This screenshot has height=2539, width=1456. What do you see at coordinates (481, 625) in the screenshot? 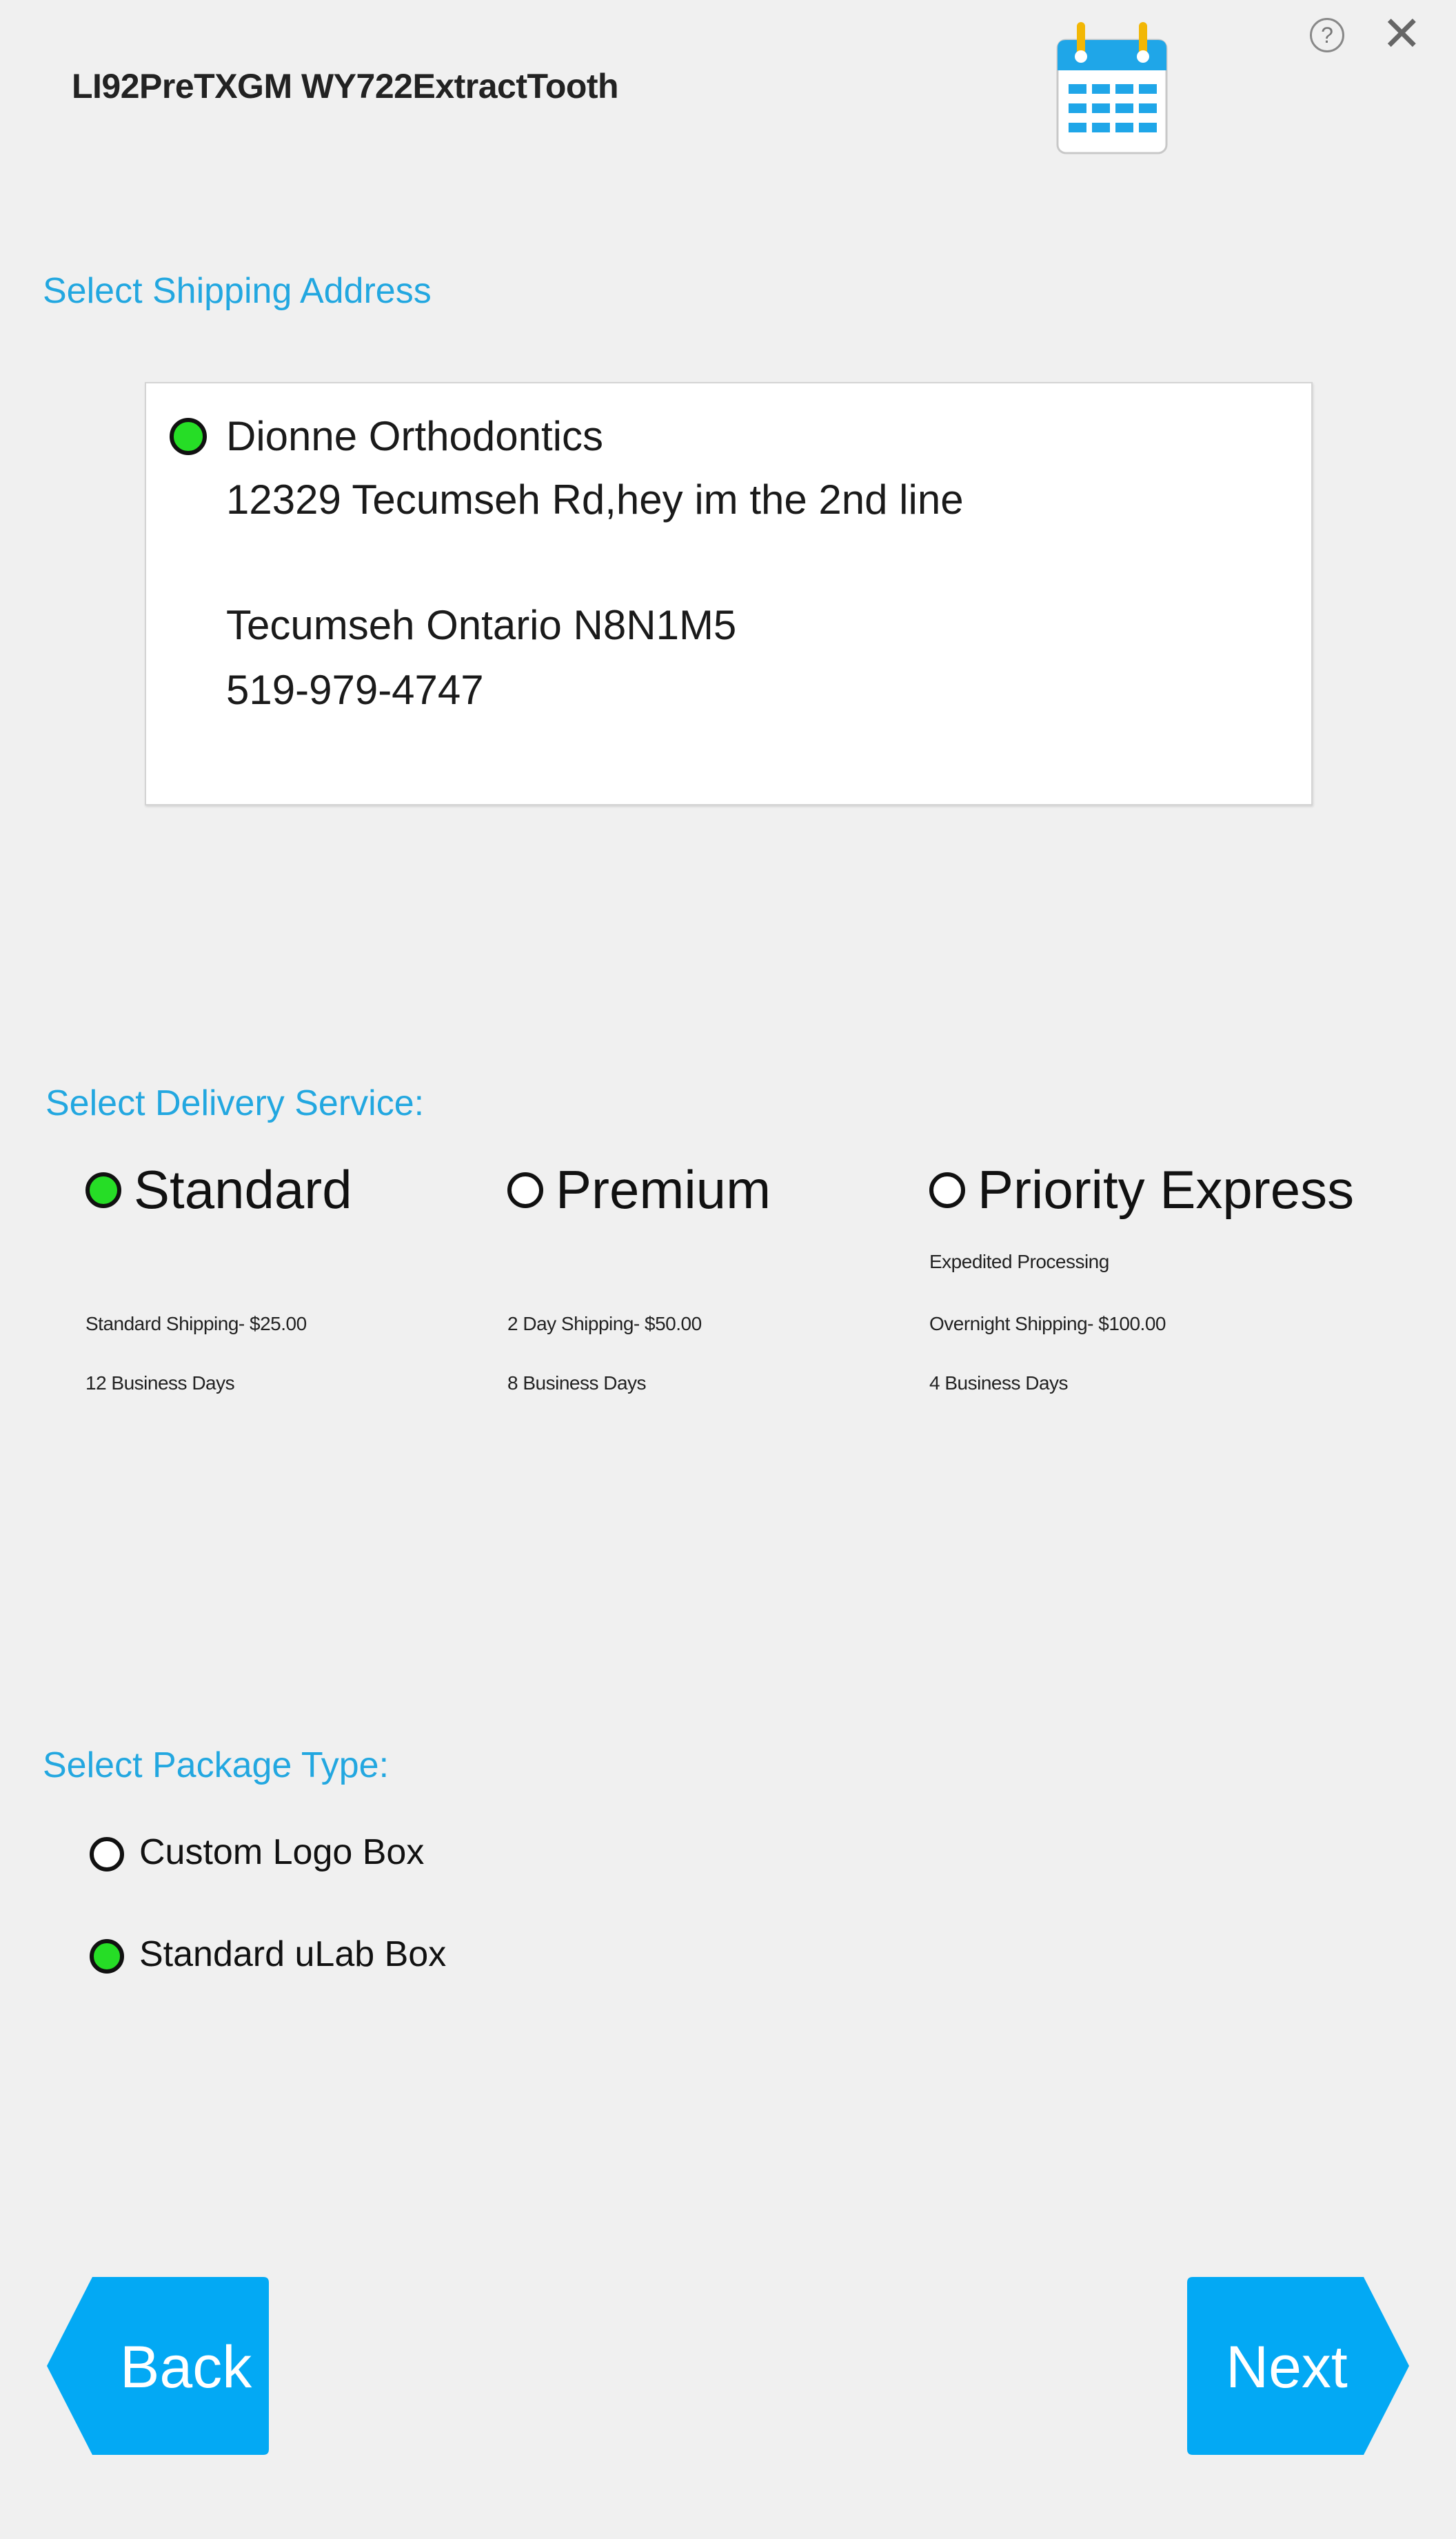
I see `address-city-line: Tecumseh Ontario N8N1M5` at bounding box center [481, 625].